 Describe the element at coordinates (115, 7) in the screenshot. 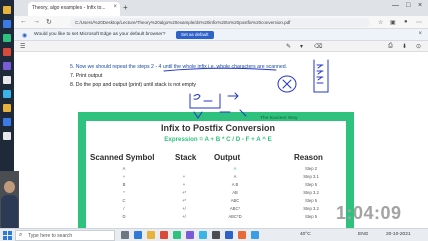

I see `close-tab-icon: ×` at that location.